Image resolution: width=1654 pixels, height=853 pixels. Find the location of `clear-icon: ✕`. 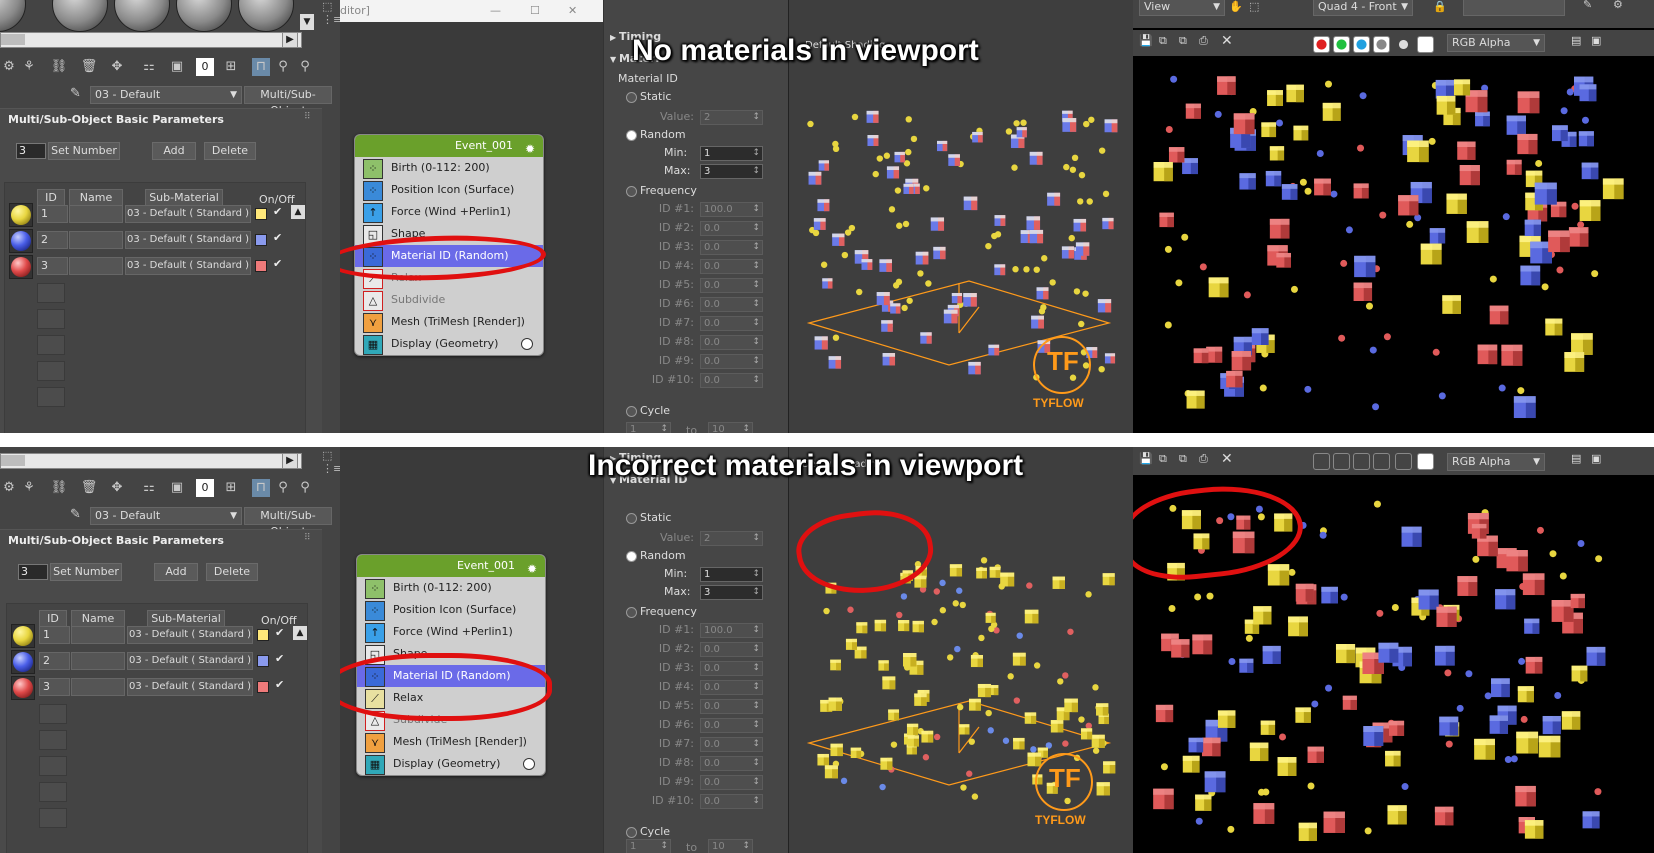

clear-icon: ✕ is located at coordinates (1227, 41).